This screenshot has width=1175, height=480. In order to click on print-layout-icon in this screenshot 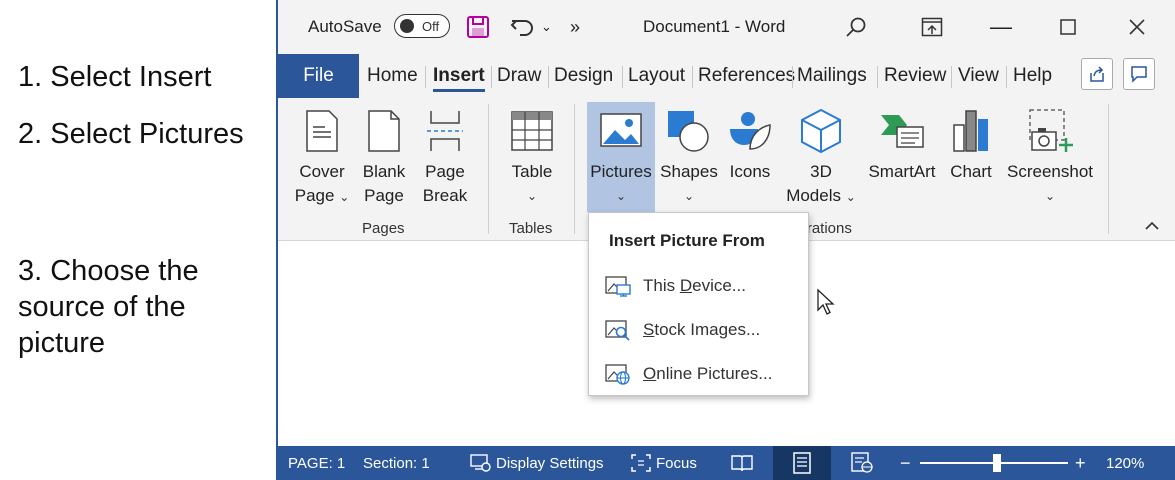, I will do `click(802, 463)`.